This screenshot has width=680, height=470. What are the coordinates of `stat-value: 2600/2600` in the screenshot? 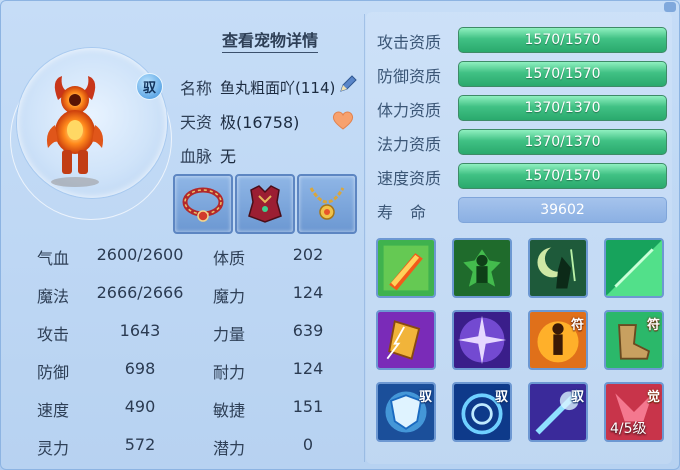 It's located at (140, 254).